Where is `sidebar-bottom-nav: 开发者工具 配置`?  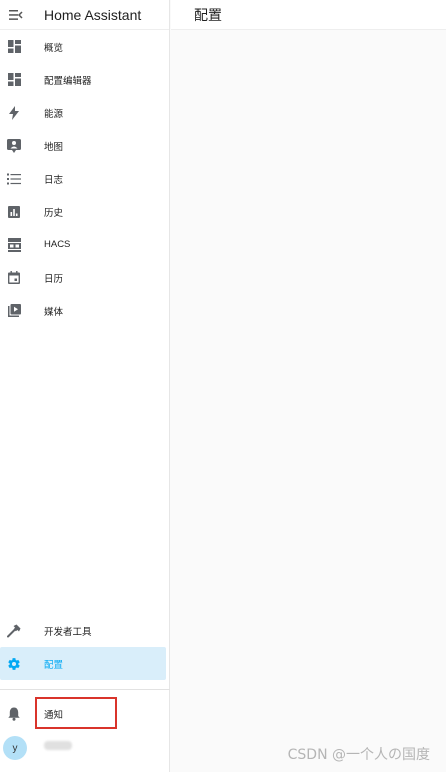
sidebar-bottom-nav: 开发者工具 配置 is located at coordinates (85, 647).